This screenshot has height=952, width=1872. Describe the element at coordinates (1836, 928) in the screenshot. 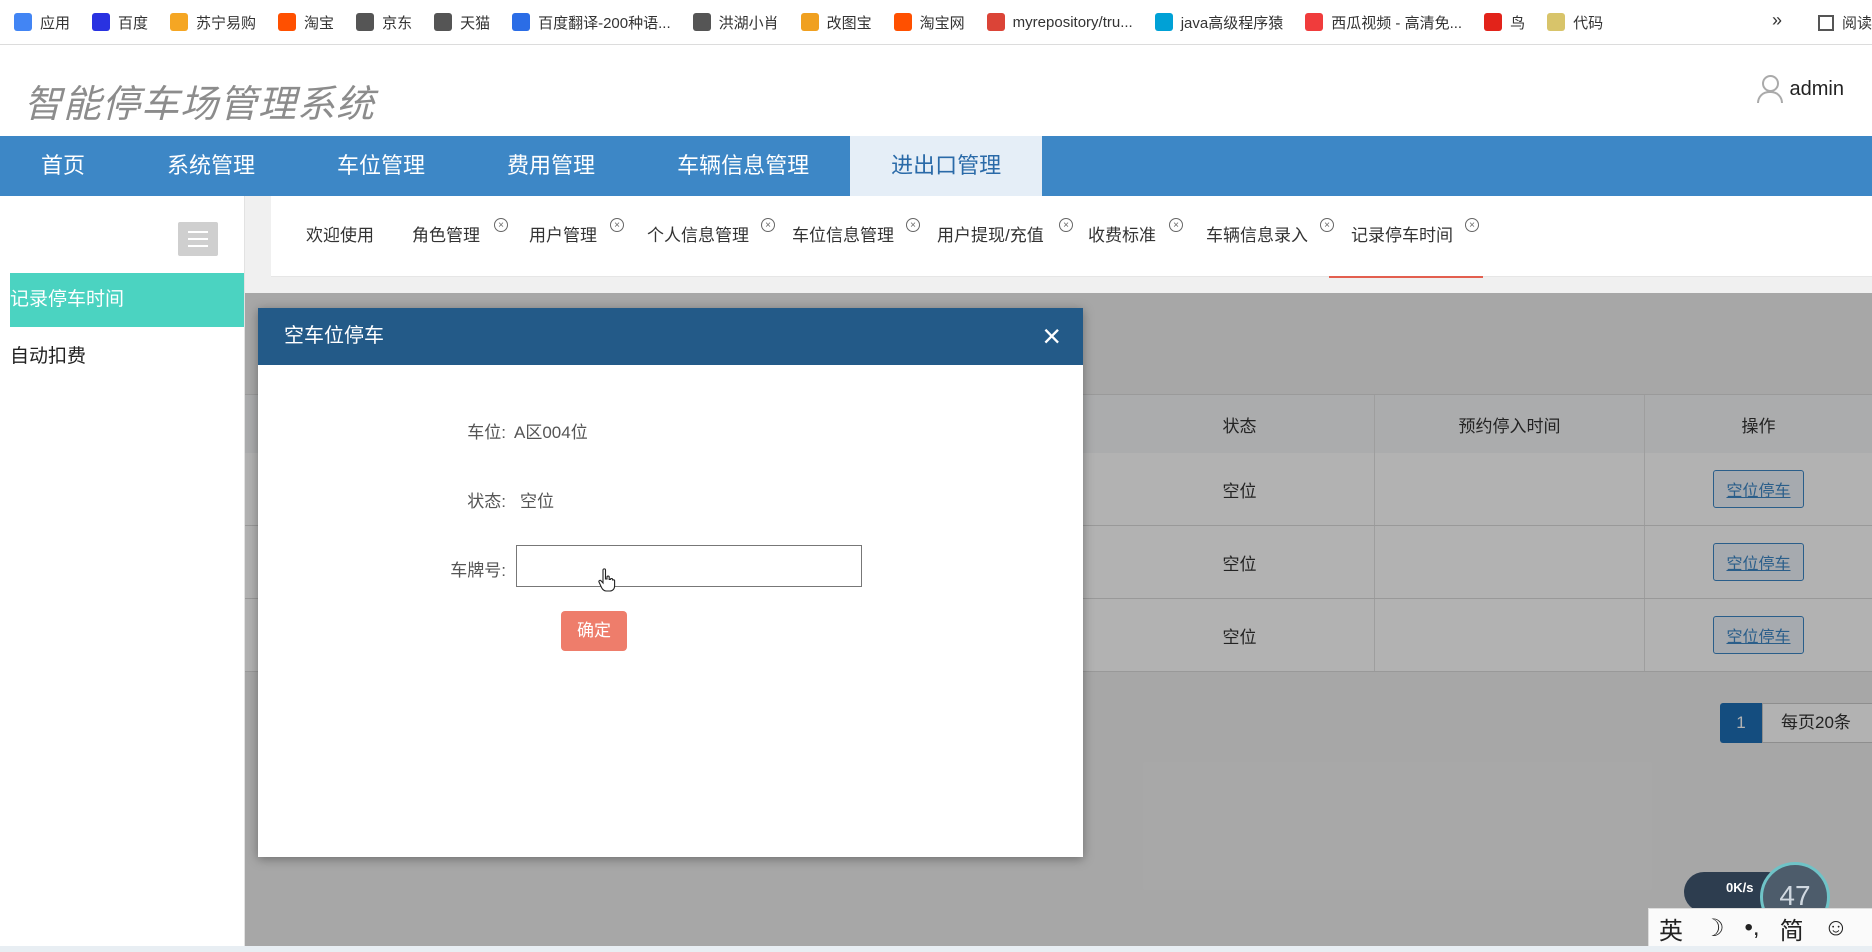

I see `emoji-icon: ☺` at that location.